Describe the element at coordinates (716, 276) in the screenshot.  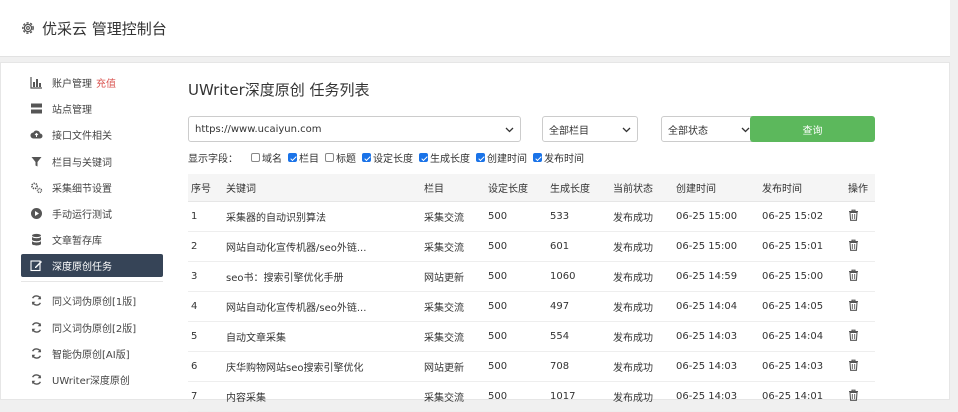
I see `row-create-time: 06-25 14:59` at that location.